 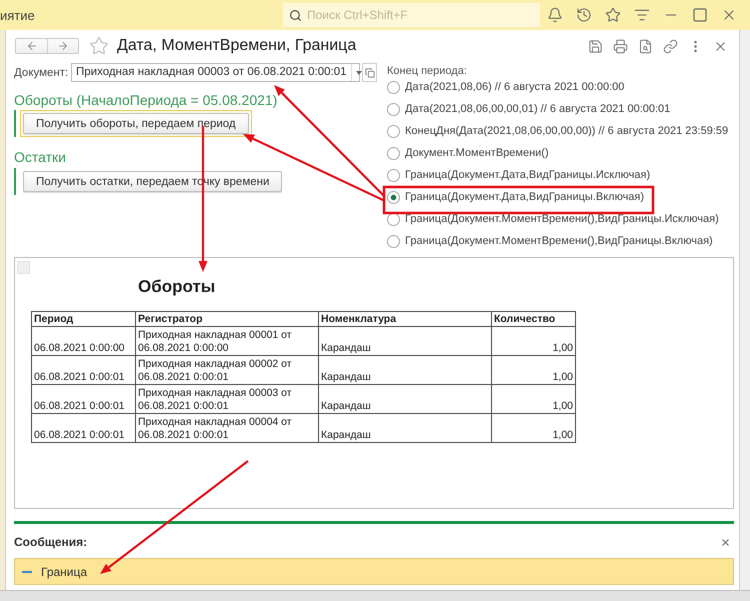 What do you see at coordinates (64, 571) in the screenshot?
I see `message-text: Граница` at bounding box center [64, 571].